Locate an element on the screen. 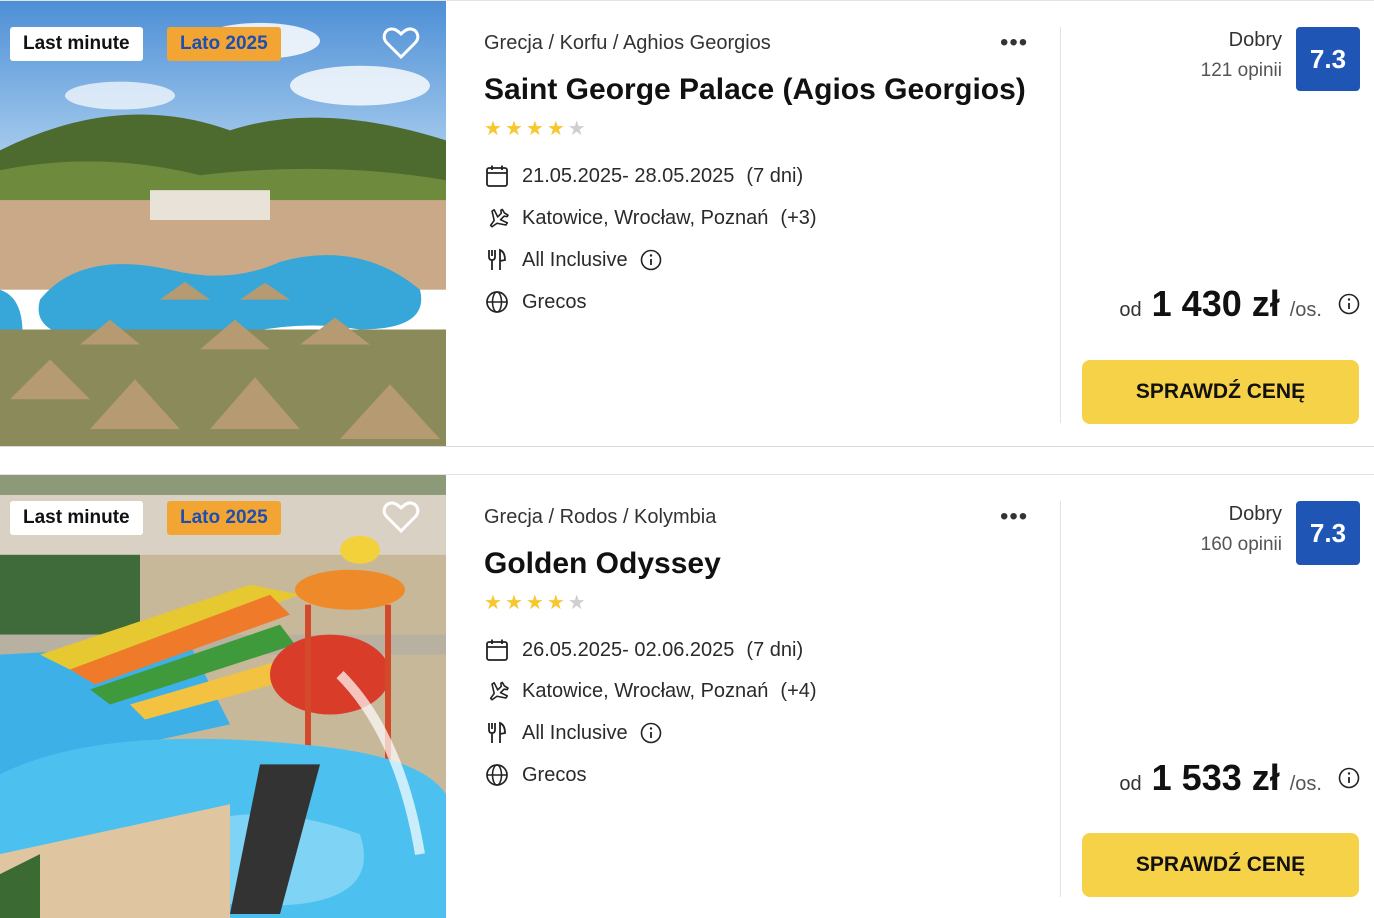 This screenshot has height=918, width=1374. hotel-name: Saint George Palace (Agios Georgios) is located at coordinates (756, 90).